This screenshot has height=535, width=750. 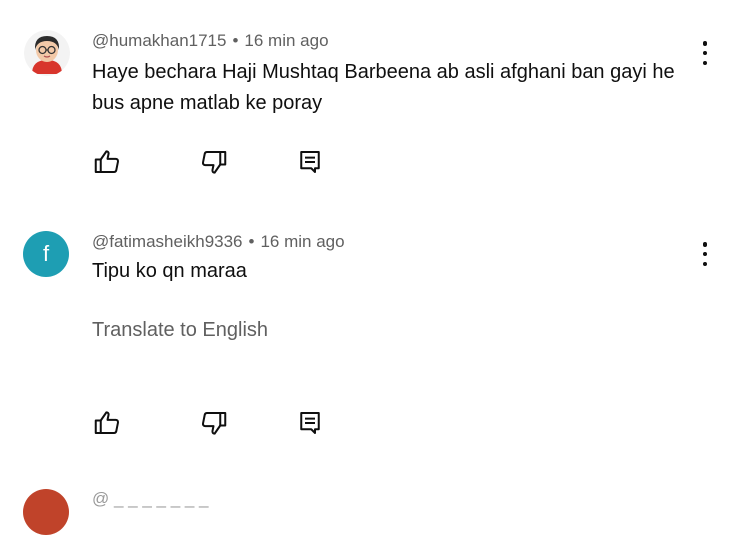 I want to click on comment-author: @fatimasheikh9336, so click(x=167, y=241).